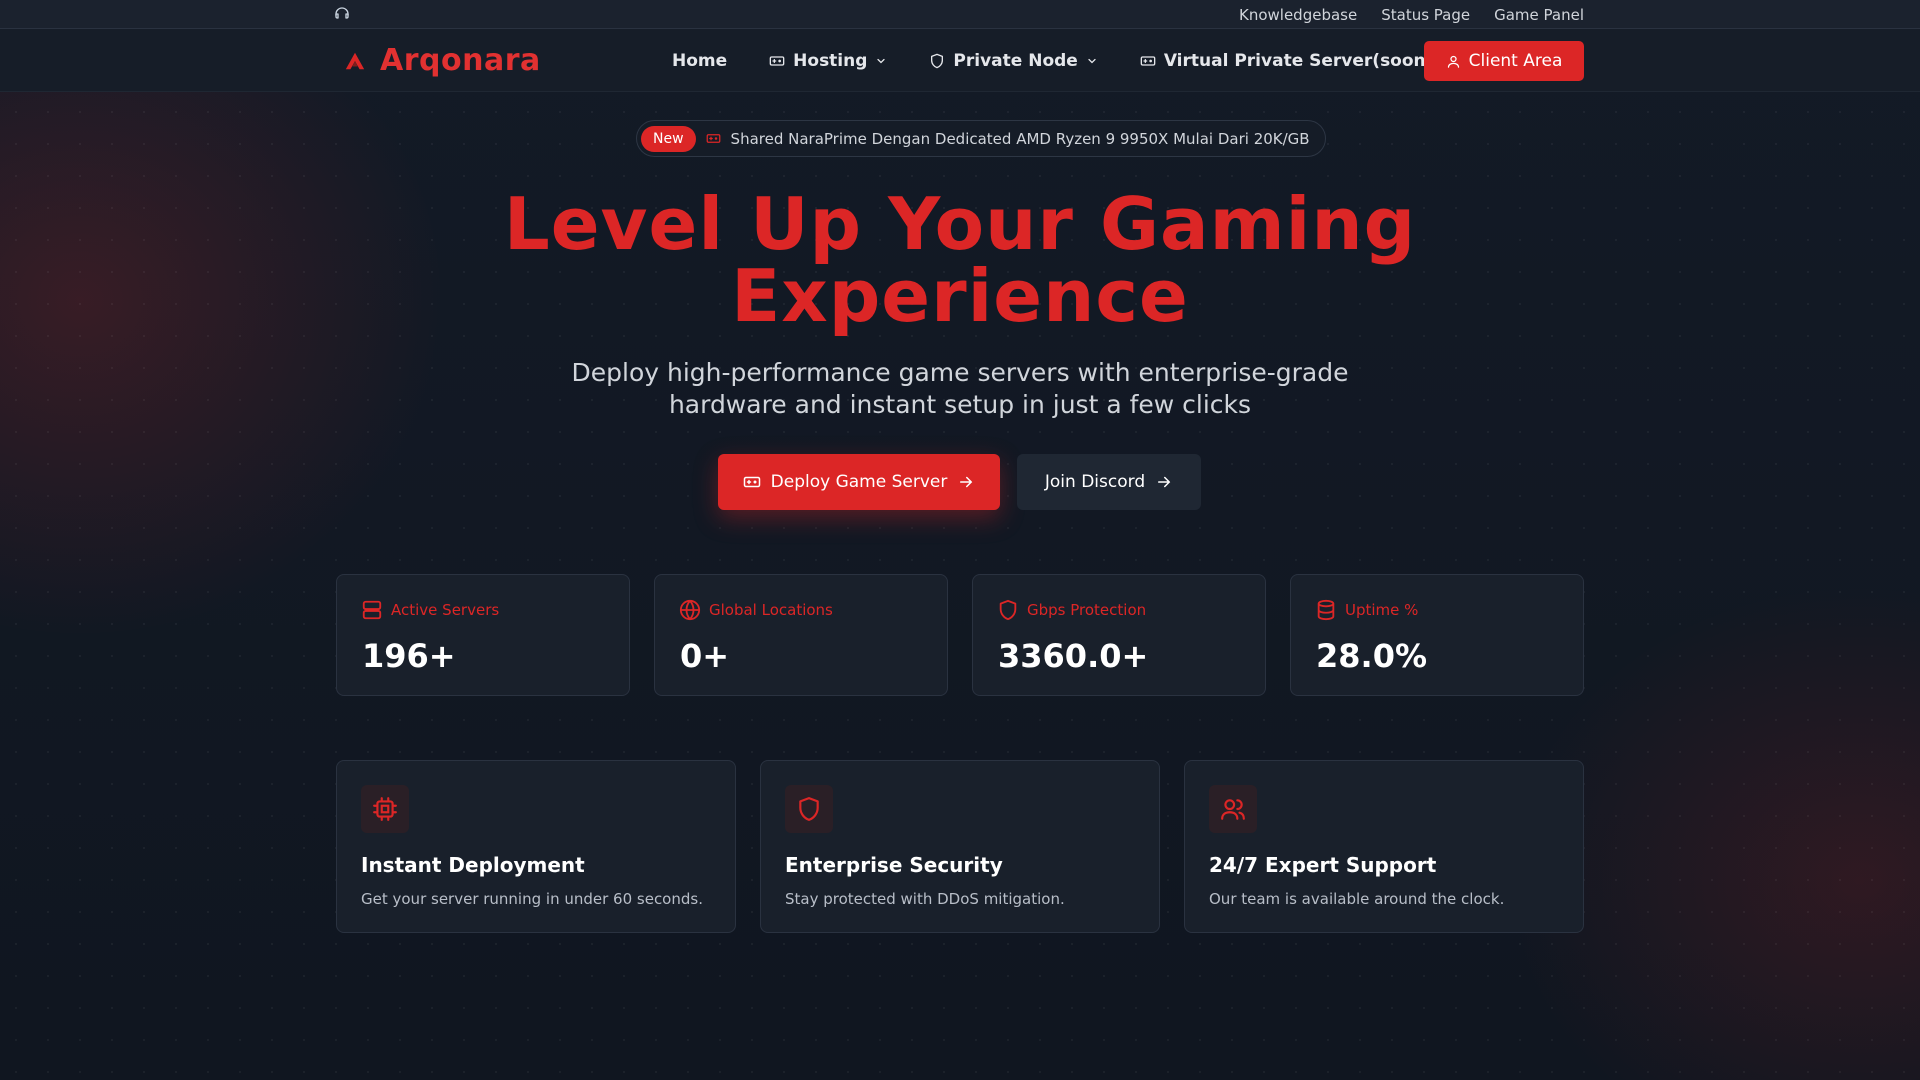  What do you see at coordinates (1326, 610) in the screenshot?
I see `database-icon` at bounding box center [1326, 610].